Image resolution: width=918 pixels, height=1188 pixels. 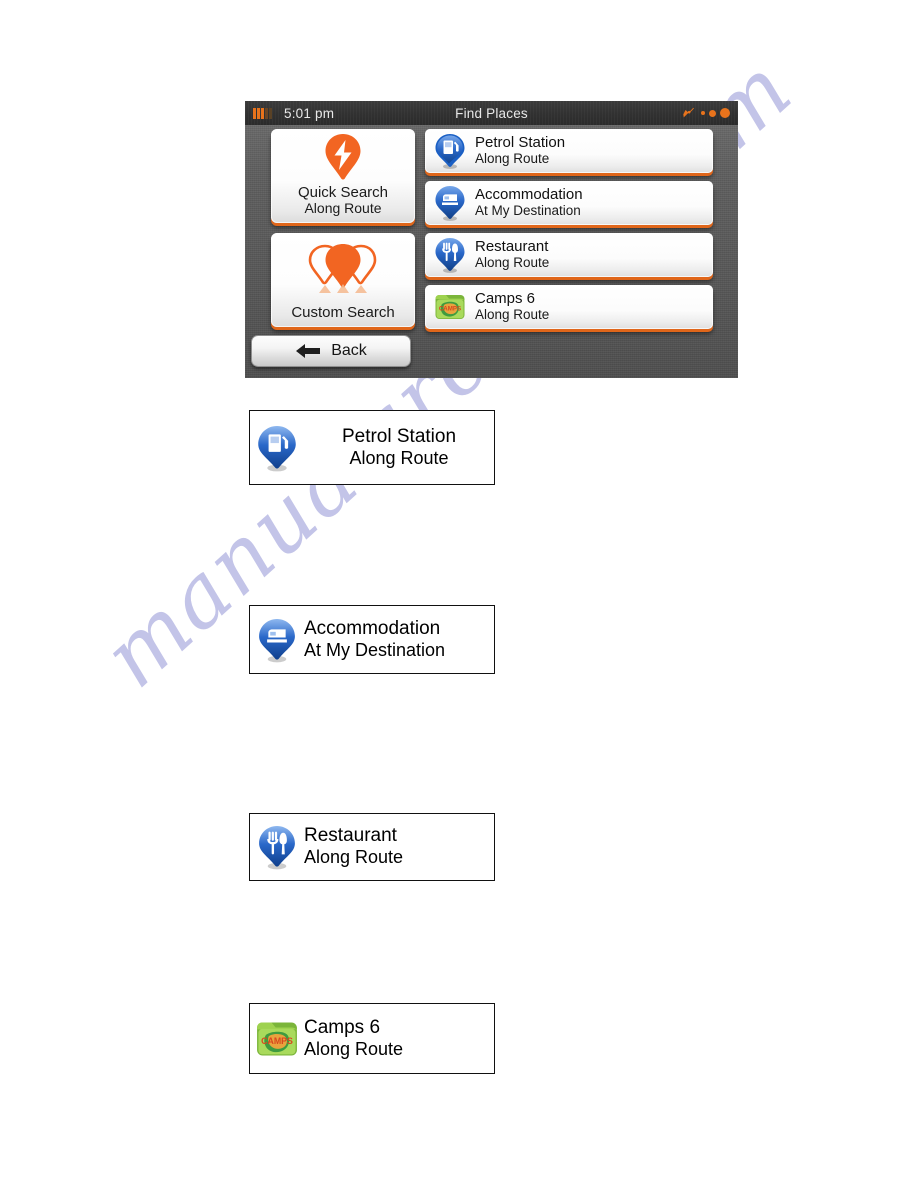 I want to click on tile-quick-search-subtitle: Along Route, so click(x=343, y=208).